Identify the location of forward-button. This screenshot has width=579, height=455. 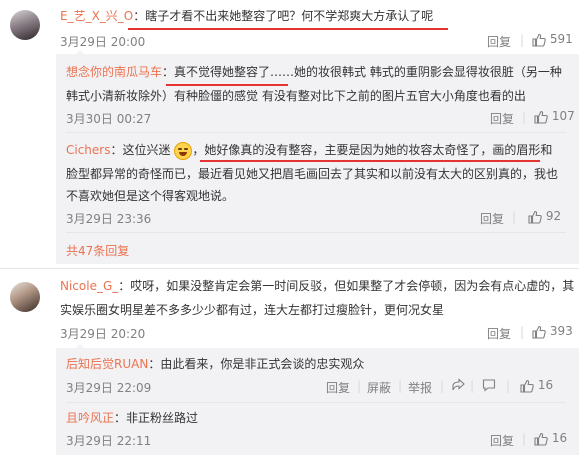
(458, 386).